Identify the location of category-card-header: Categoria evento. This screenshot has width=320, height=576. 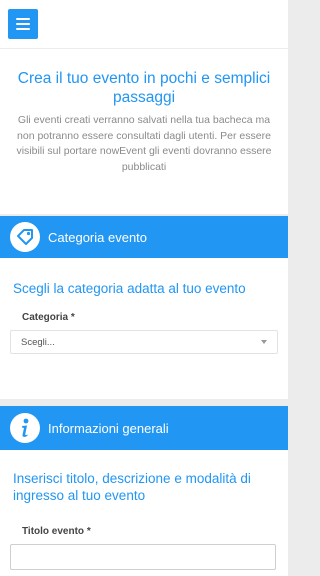
(144, 237).